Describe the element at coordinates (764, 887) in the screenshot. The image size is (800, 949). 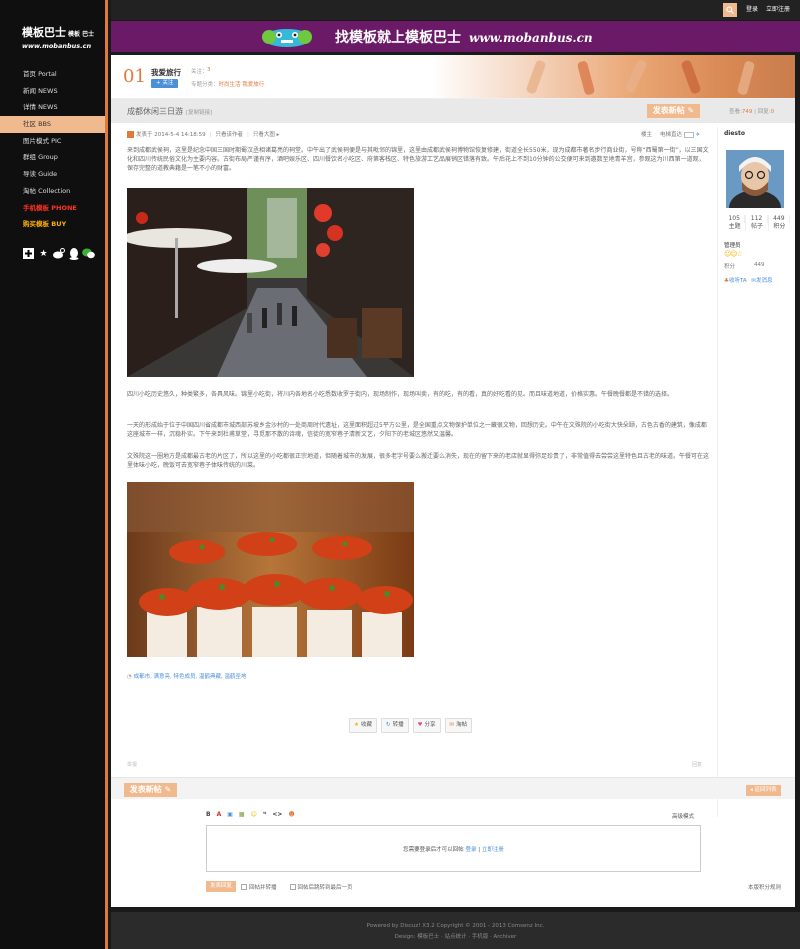
I see `credit-rules-link: 本版积分规则` at that location.